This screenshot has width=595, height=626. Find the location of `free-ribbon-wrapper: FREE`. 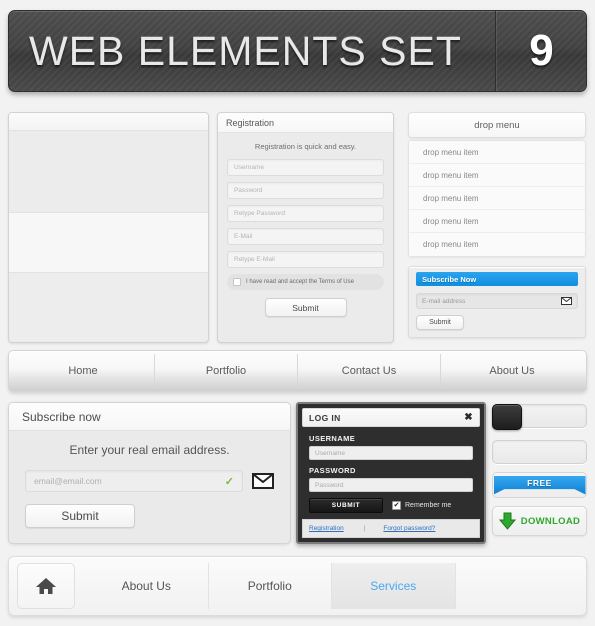

free-ribbon-wrapper: FREE is located at coordinates (539, 485).